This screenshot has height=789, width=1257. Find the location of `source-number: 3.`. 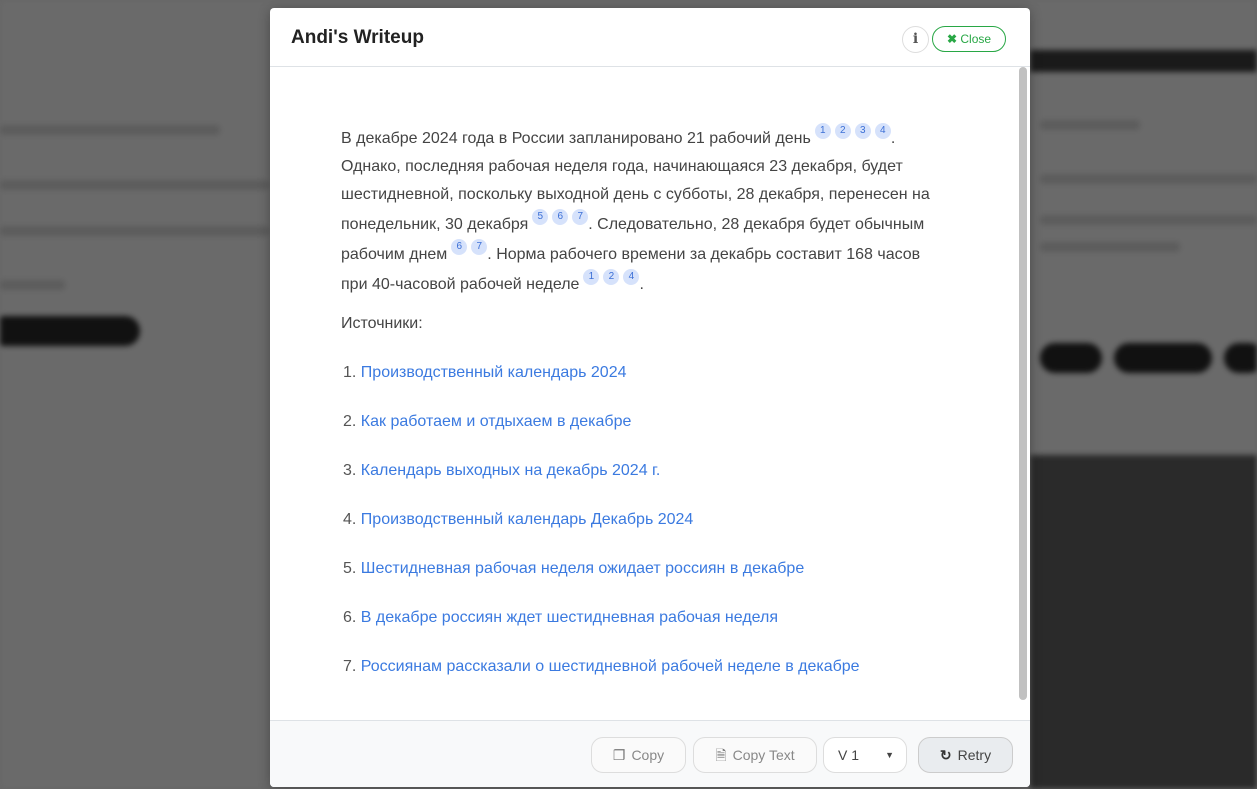

source-number: 3. is located at coordinates (352, 470).